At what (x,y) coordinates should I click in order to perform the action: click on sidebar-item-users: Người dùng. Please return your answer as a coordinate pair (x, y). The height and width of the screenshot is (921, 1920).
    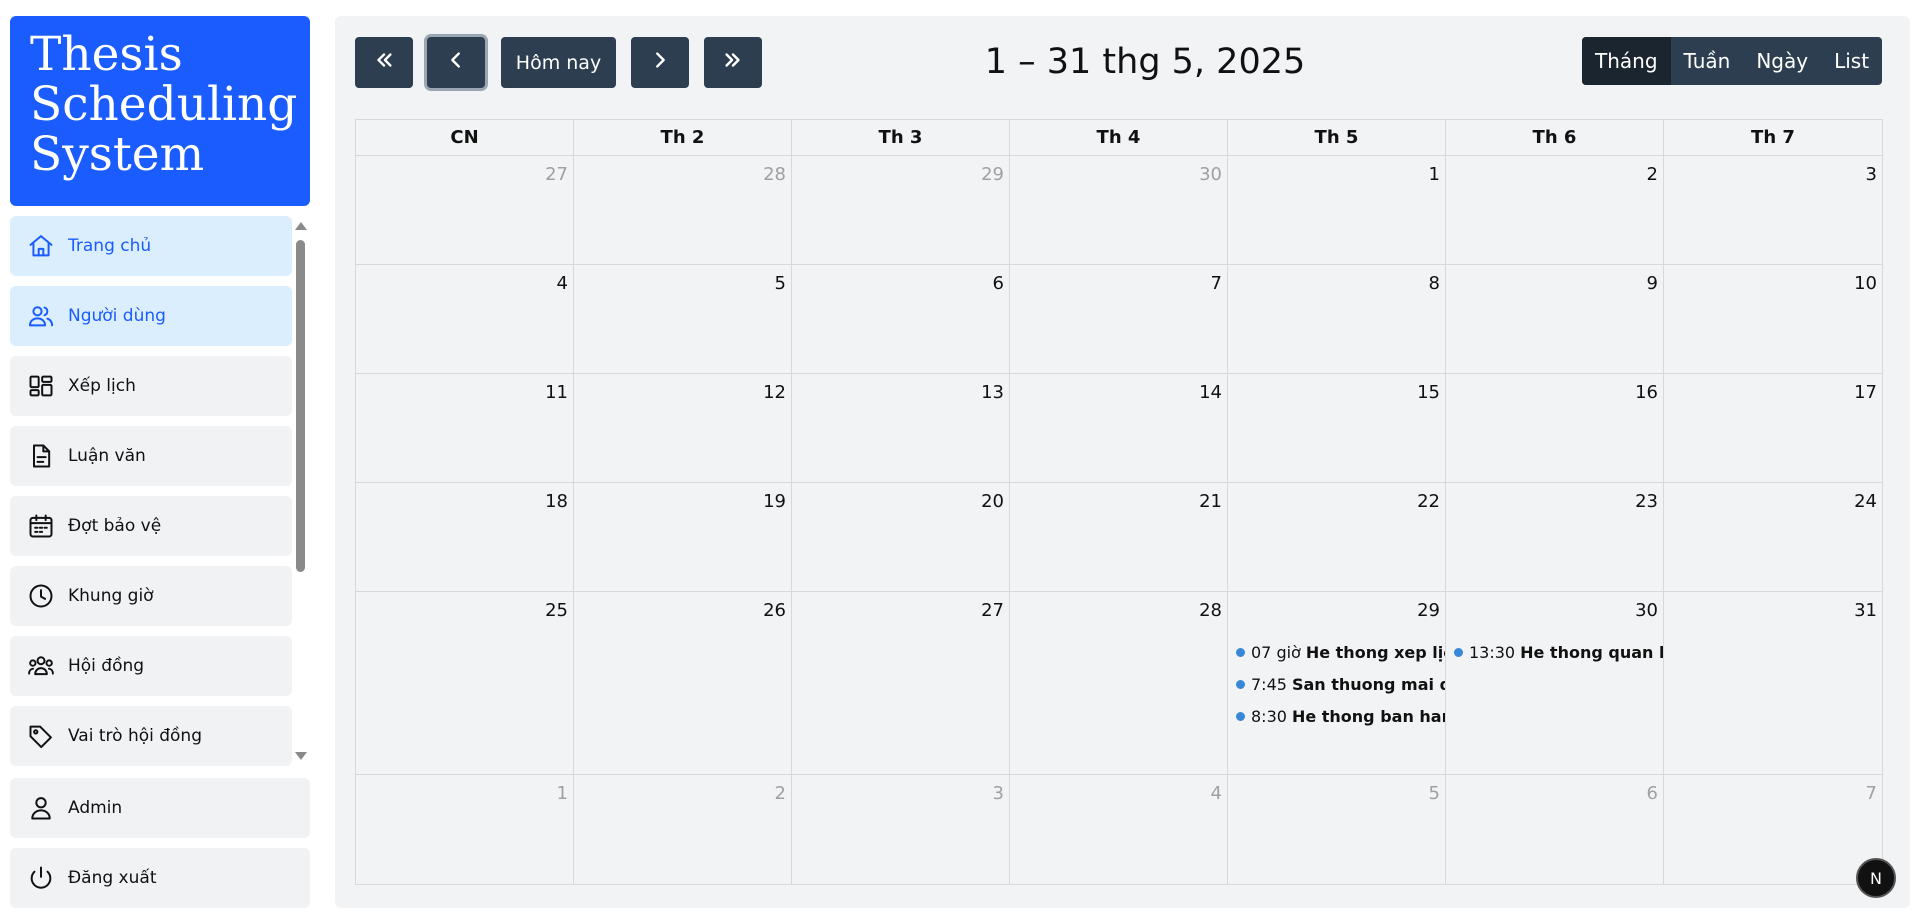
    Looking at the image, I should click on (151, 316).